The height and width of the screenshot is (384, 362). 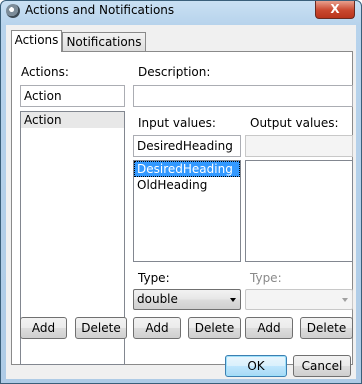 I want to click on ok-button: OK, so click(x=256, y=366).